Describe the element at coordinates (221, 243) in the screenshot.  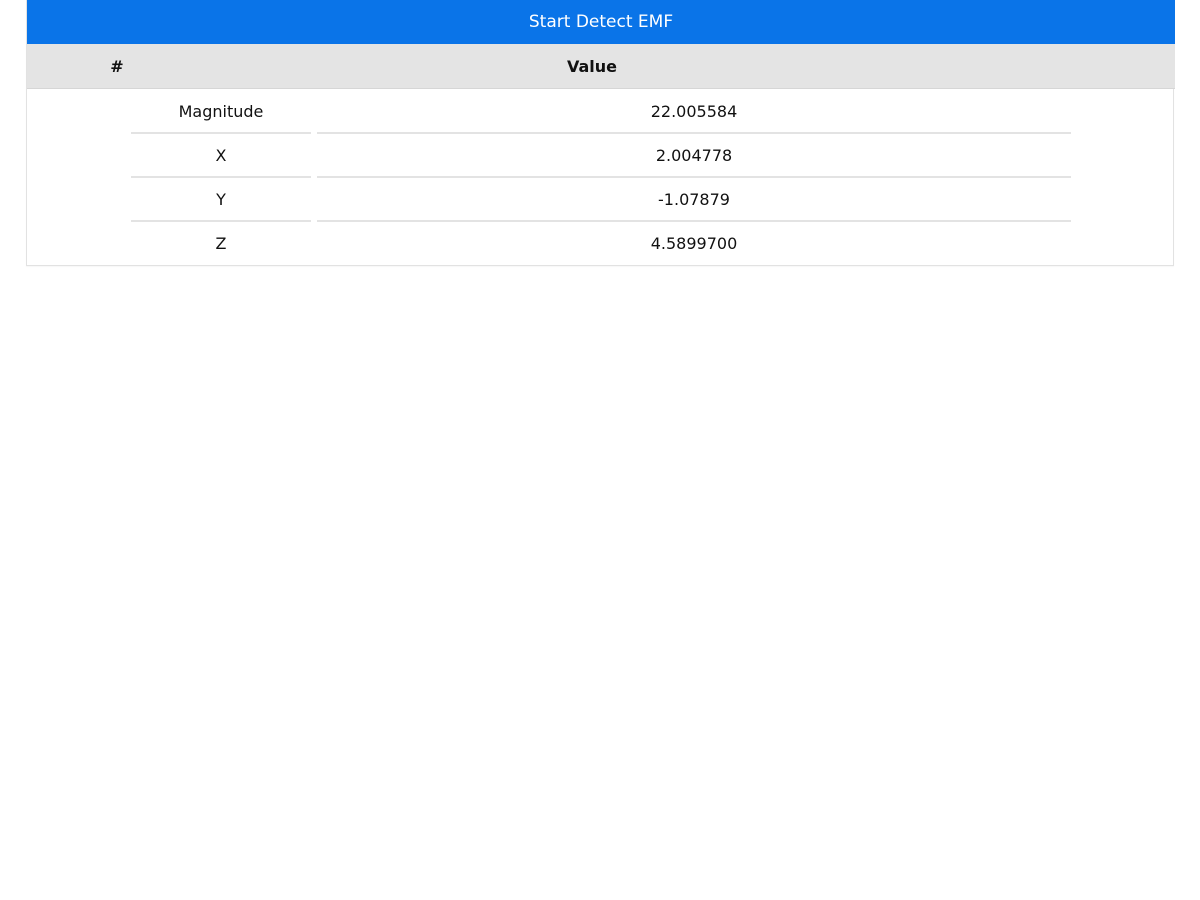
I see `row-label: Z` at that location.